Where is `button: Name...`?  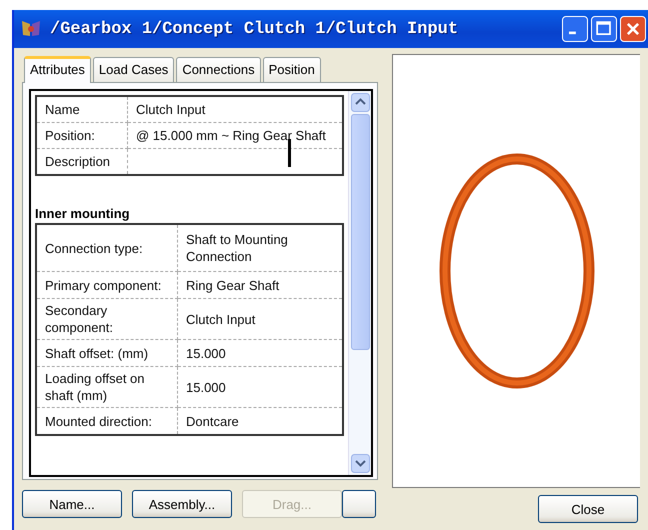 button: Name... is located at coordinates (72, 504).